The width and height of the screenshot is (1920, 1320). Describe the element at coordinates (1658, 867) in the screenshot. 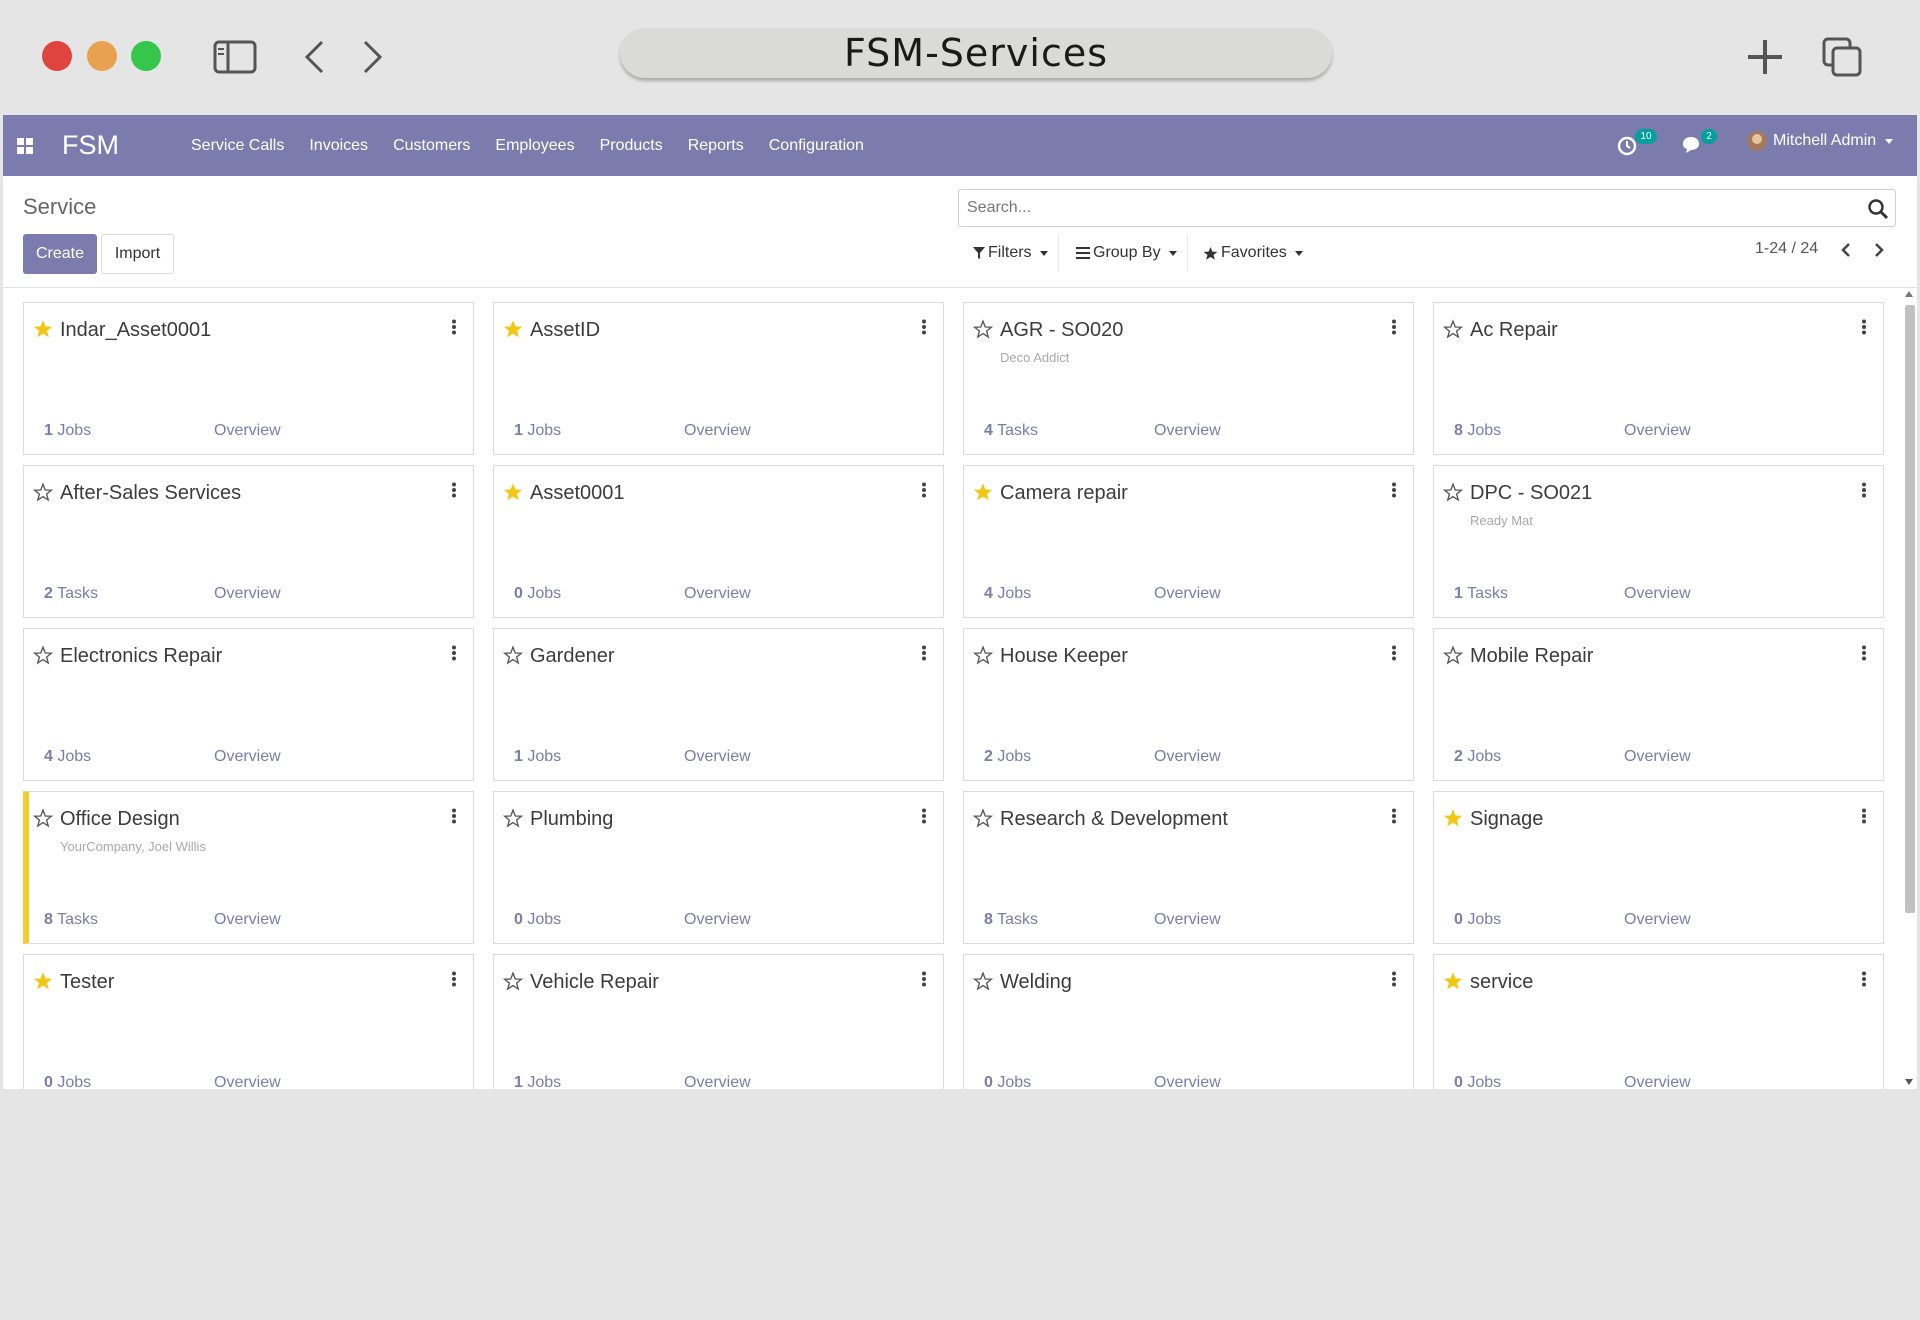

I see `kanban-card: Signage 0 Jobs Overview` at that location.